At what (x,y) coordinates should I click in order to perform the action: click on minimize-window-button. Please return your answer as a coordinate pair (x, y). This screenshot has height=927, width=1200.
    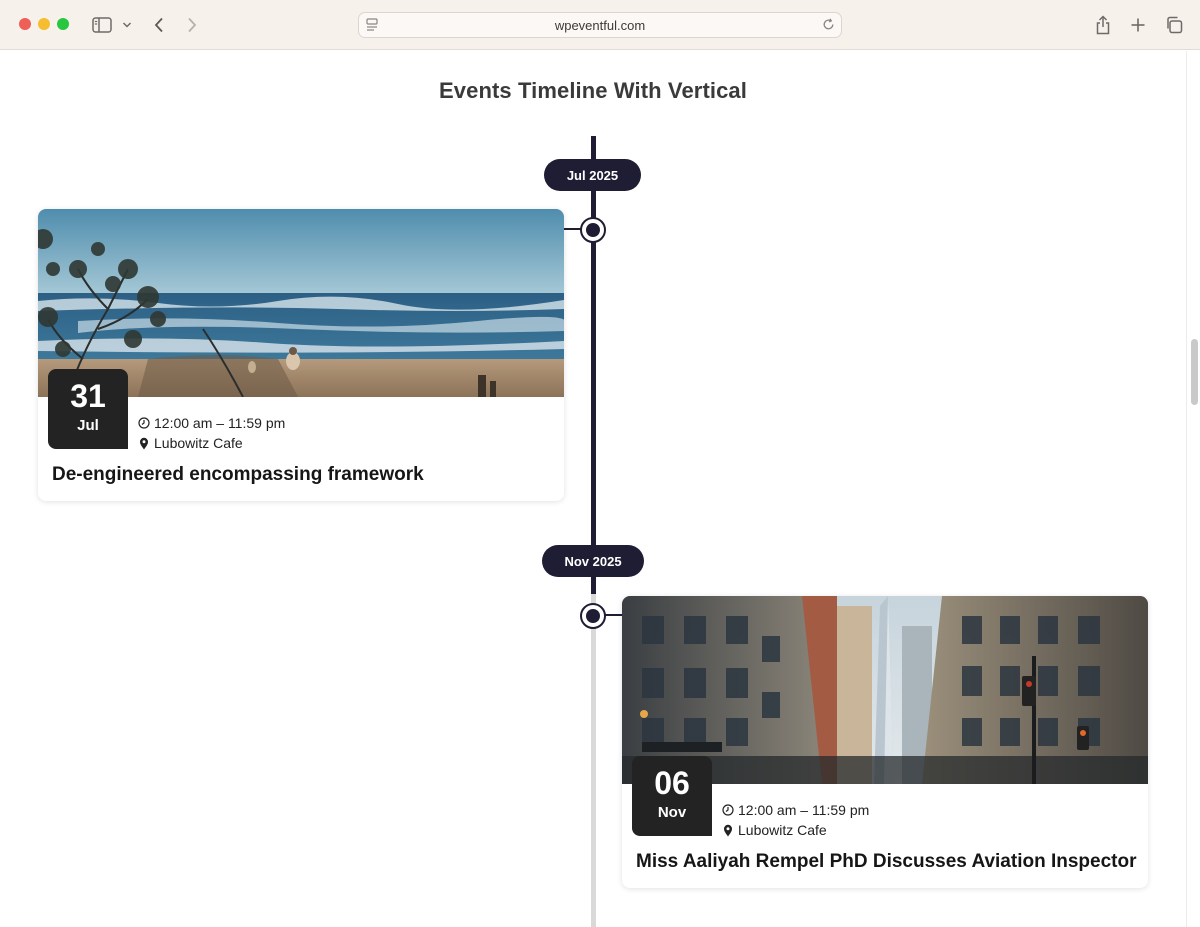
    Looking at the image, I should click on (44, 24).